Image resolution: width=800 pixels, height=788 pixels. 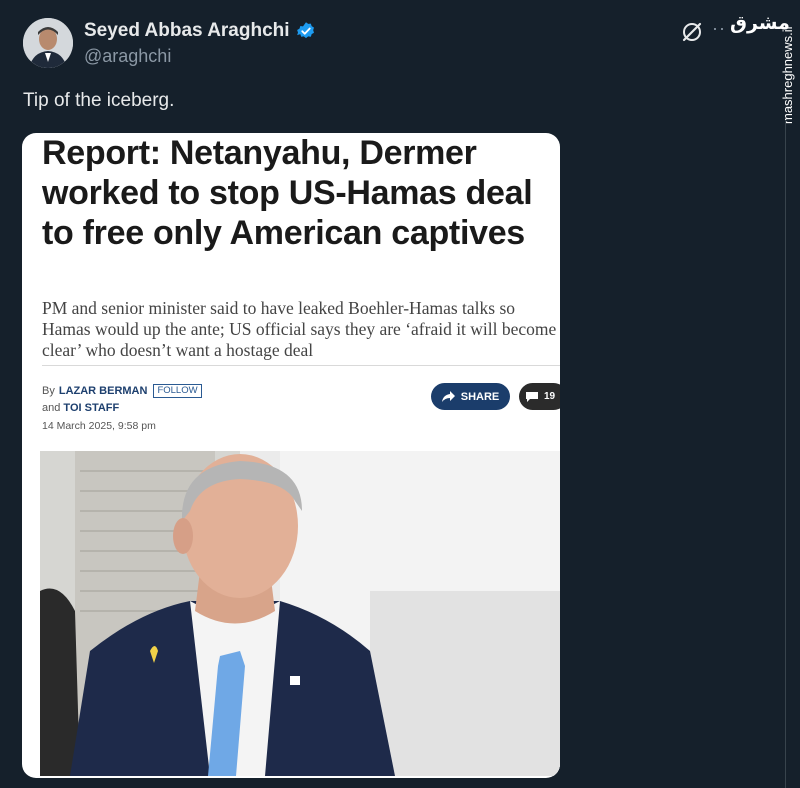 What do you see at coordinates (103, 391) in the screenshot?
I see `author-link: LAZAR BERMAN` at bounding box center [103, 391].